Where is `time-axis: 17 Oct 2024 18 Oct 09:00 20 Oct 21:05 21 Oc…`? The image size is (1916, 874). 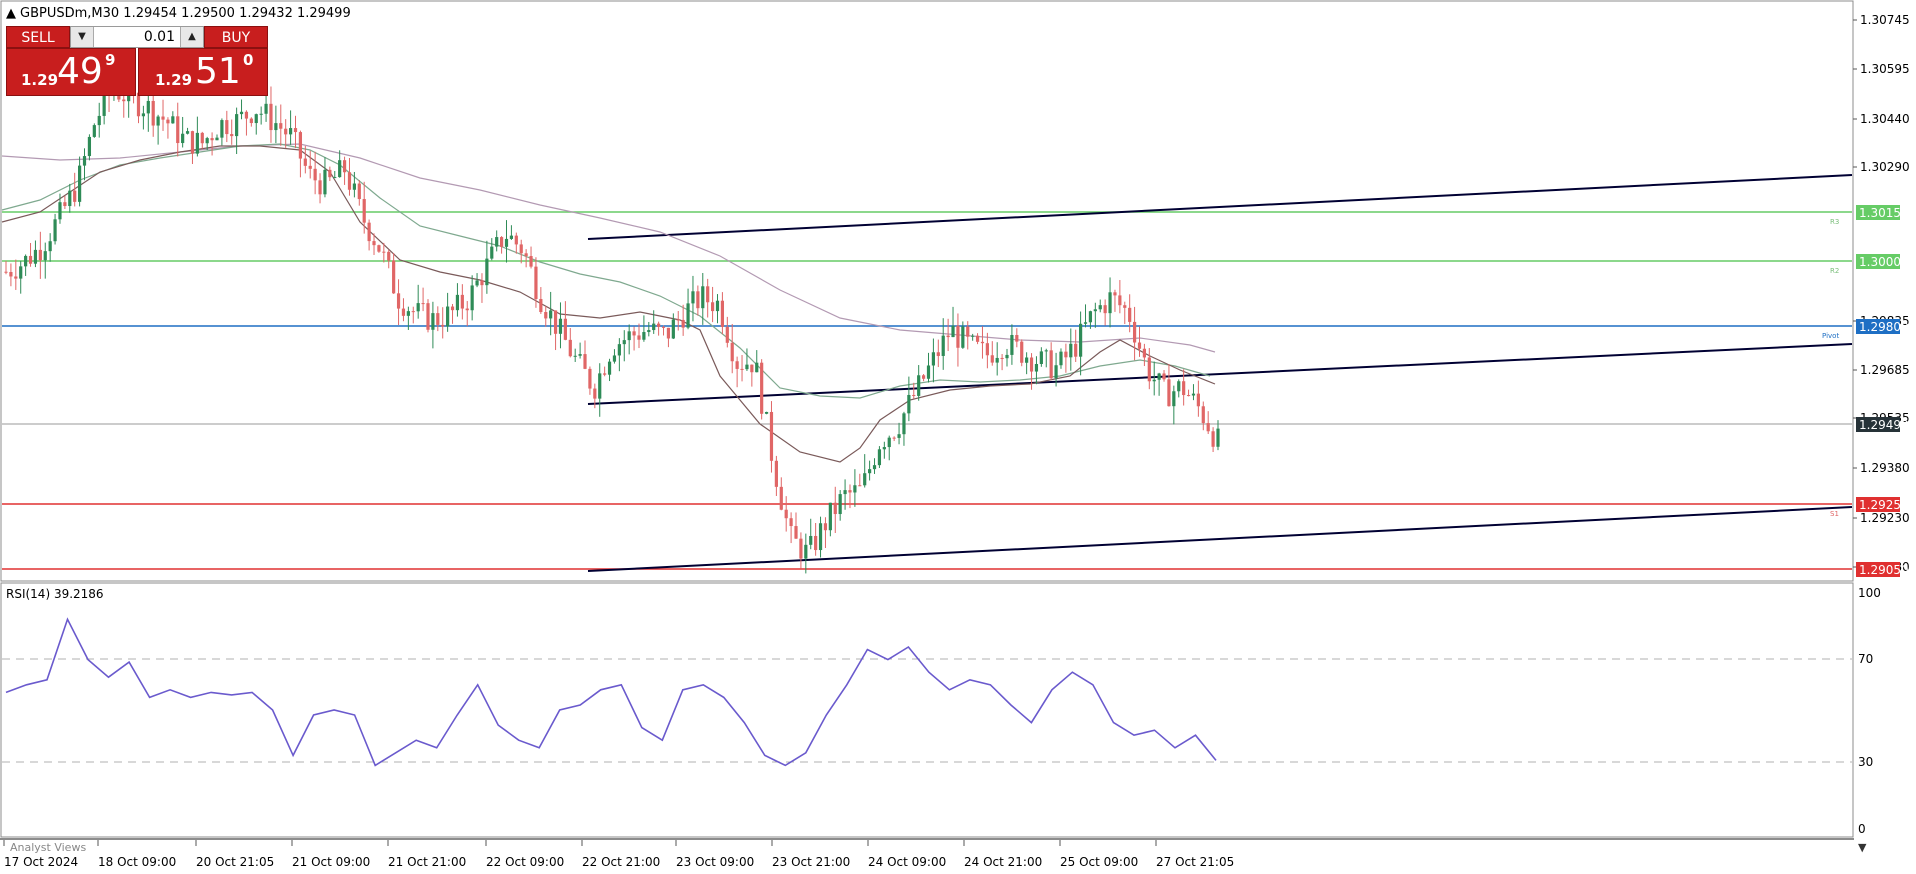 time-axis: 17 Oct 2024 18 Oct 09:00 20 Oct 21:05 21 Oc… is located at coordinates (618, 854).